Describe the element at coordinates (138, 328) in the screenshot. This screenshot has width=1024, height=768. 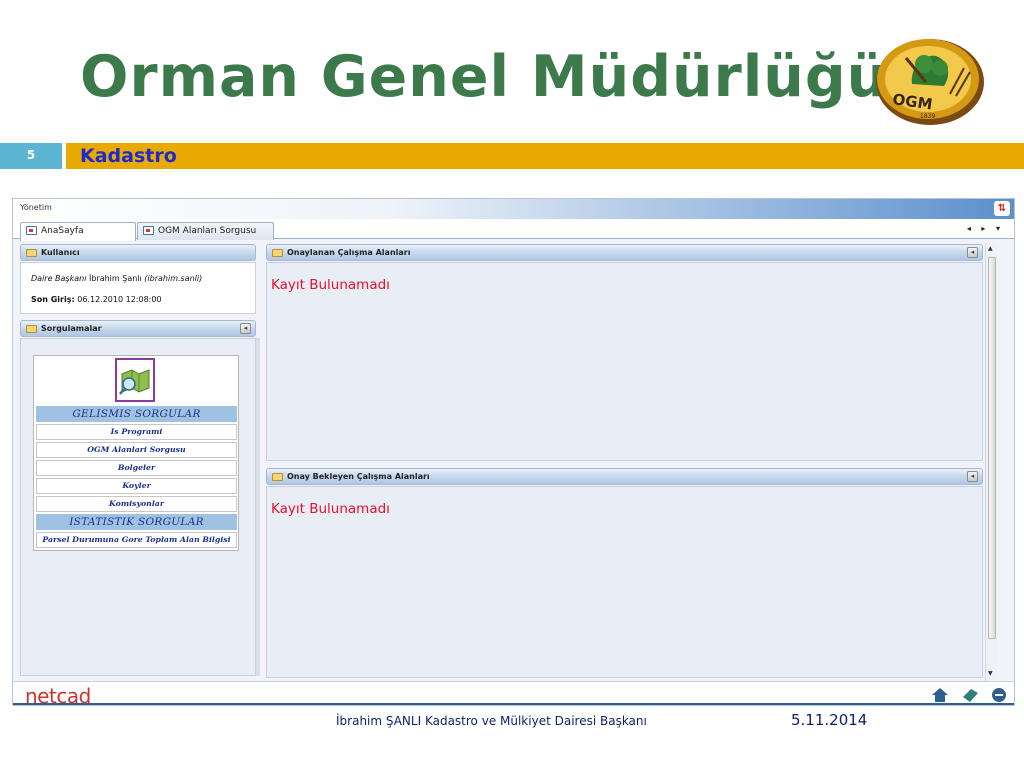
I see `query-panel-header: Sorgulamalar ◂` at that location.